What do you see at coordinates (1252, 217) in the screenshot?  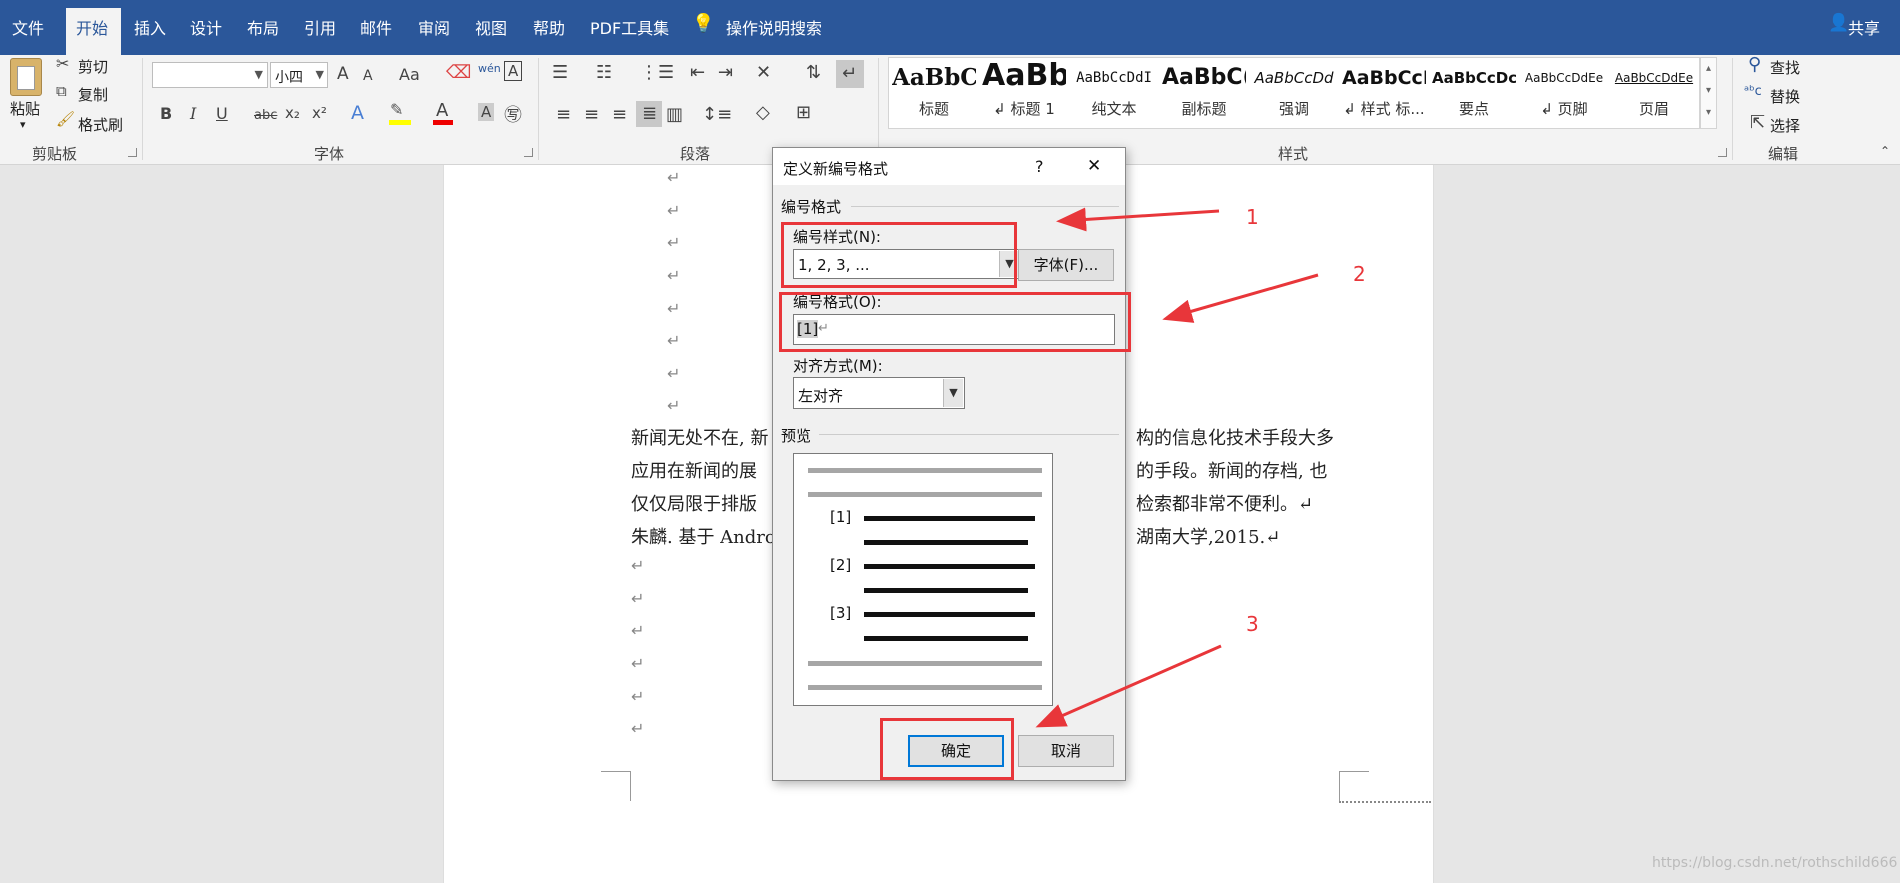 I see `annotation-label-1: 1` at bounding box center [1252, 217].